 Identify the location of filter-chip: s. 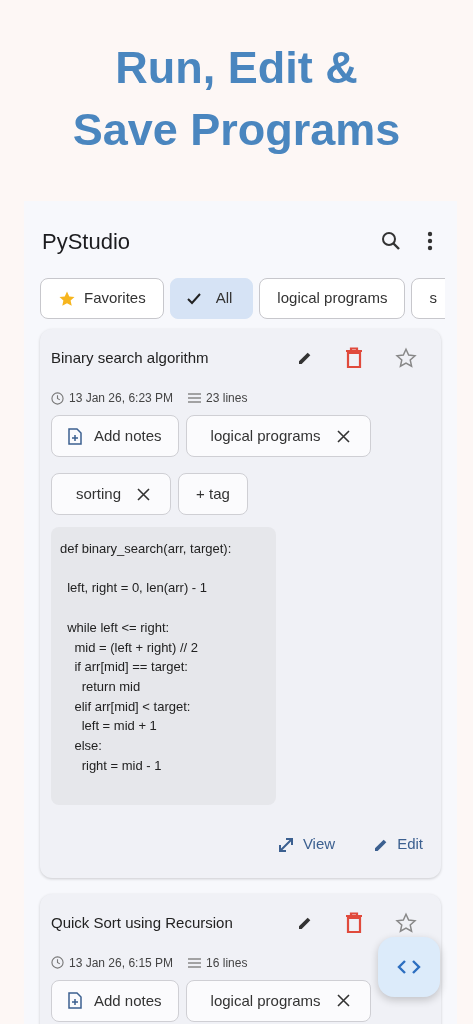
(428, 298).